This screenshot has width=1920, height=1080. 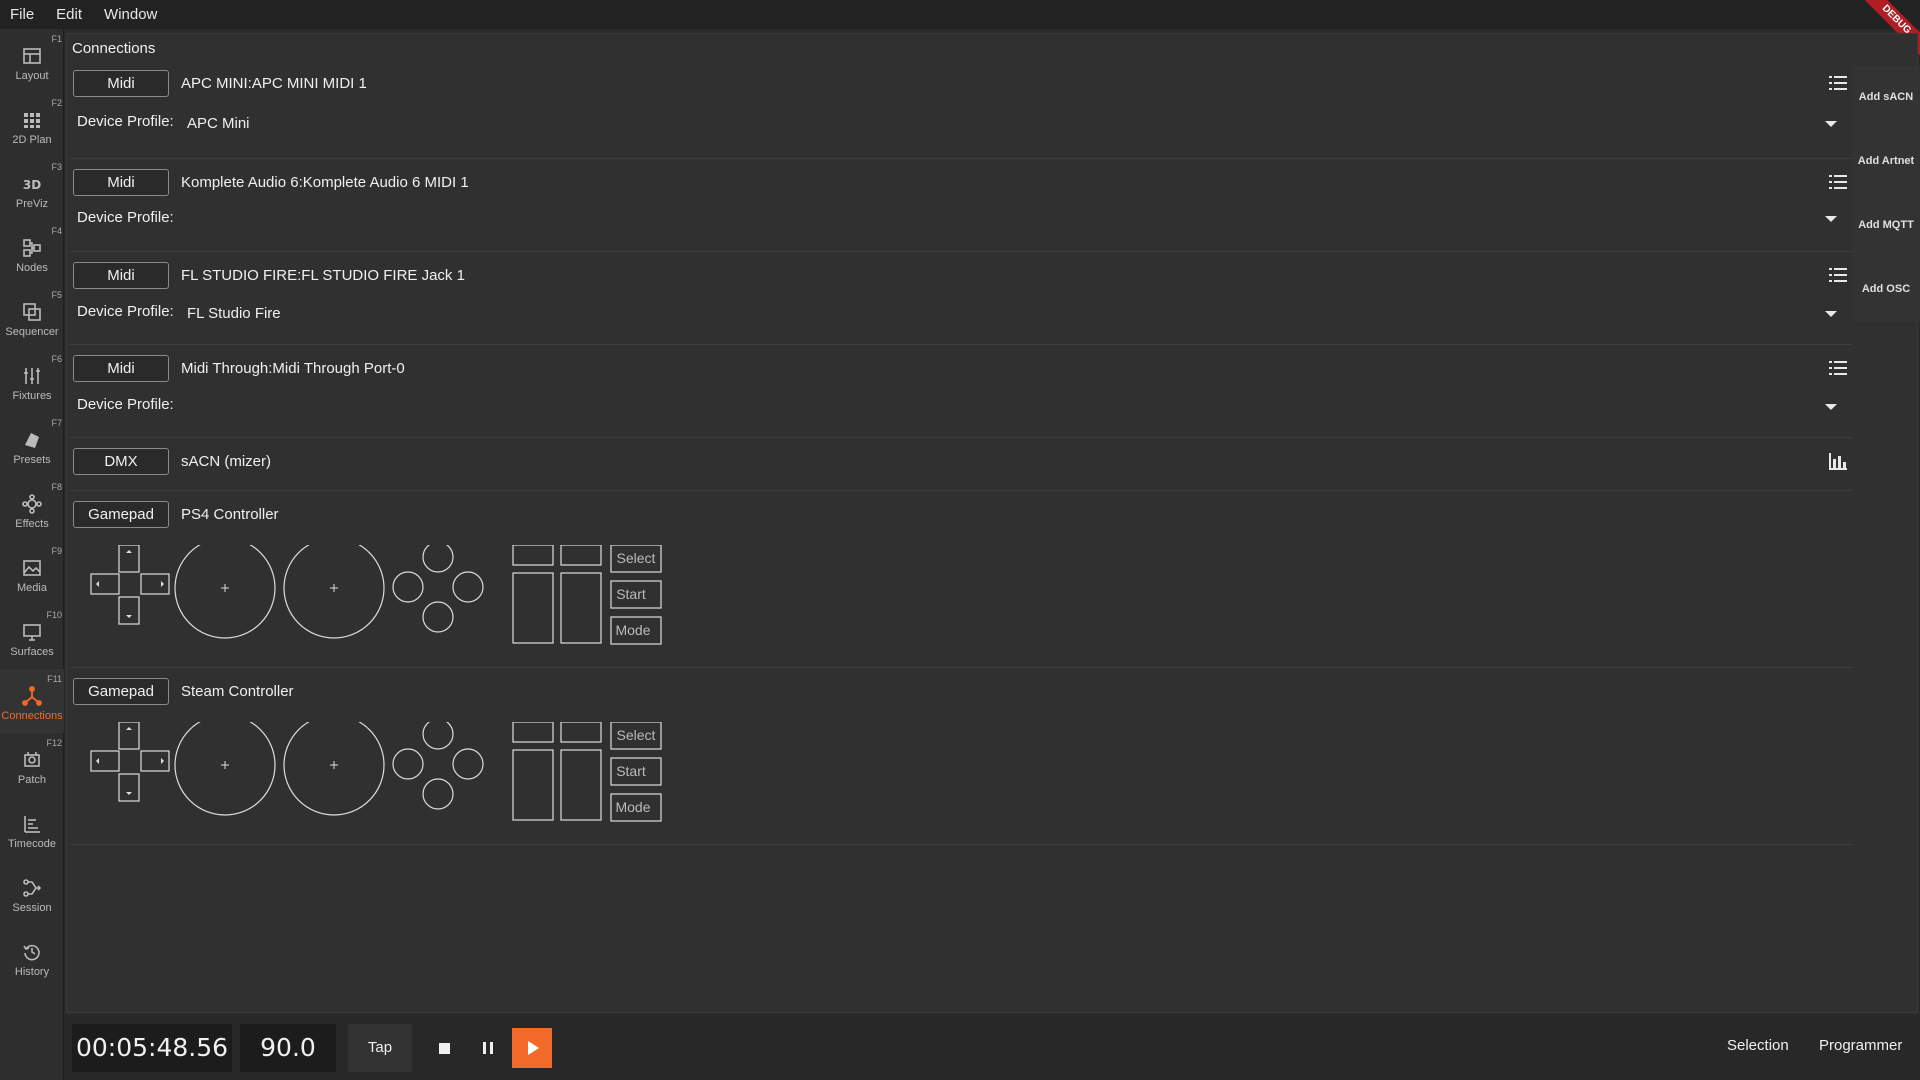 What do you see at coordinates (32, 523) in the screenshot?
I see `sidebar-item-label: Effects` at bounding box center [32, 523].